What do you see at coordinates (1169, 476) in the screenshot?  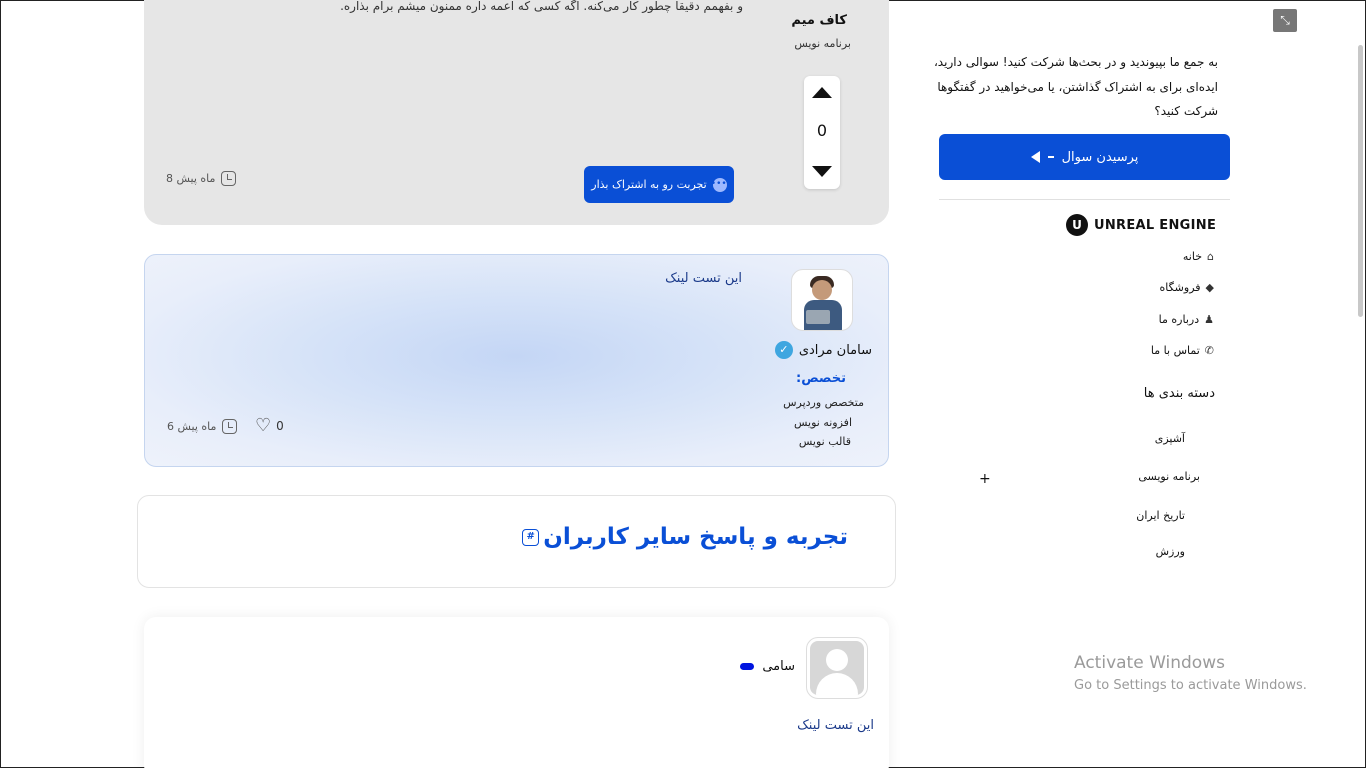 I see `category-item-programming: برنامه نویسی` at bounding box center [1169, 476].